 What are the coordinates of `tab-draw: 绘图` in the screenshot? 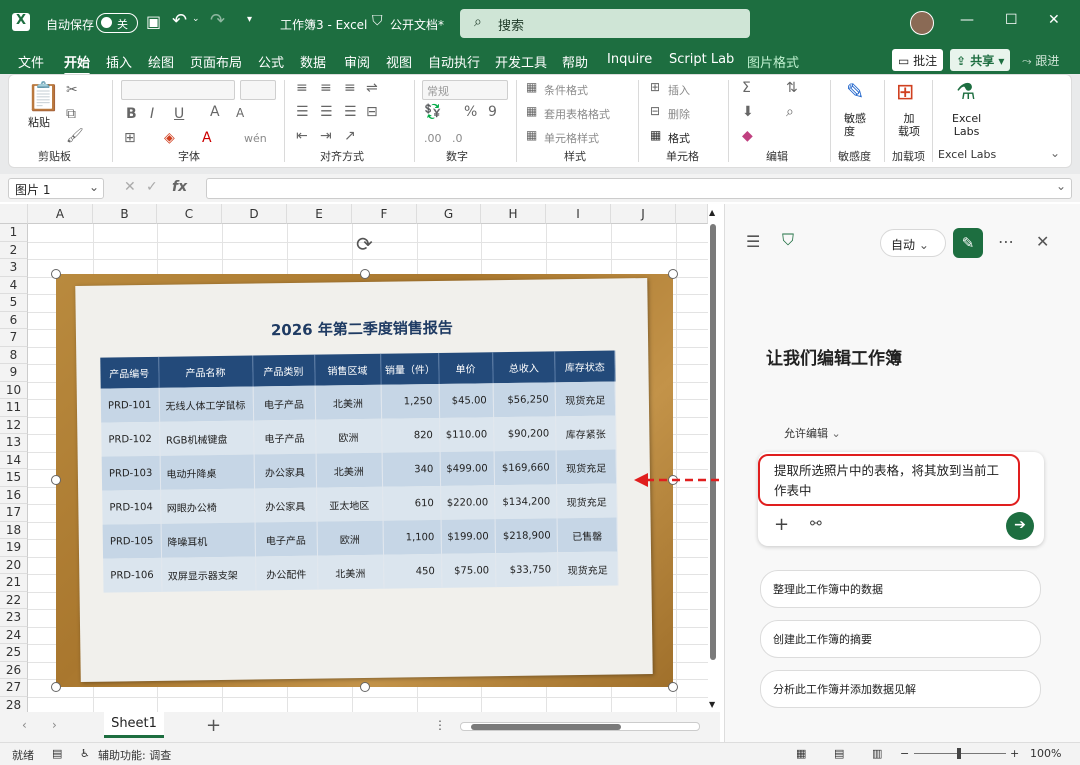 It's located at (161, 61).